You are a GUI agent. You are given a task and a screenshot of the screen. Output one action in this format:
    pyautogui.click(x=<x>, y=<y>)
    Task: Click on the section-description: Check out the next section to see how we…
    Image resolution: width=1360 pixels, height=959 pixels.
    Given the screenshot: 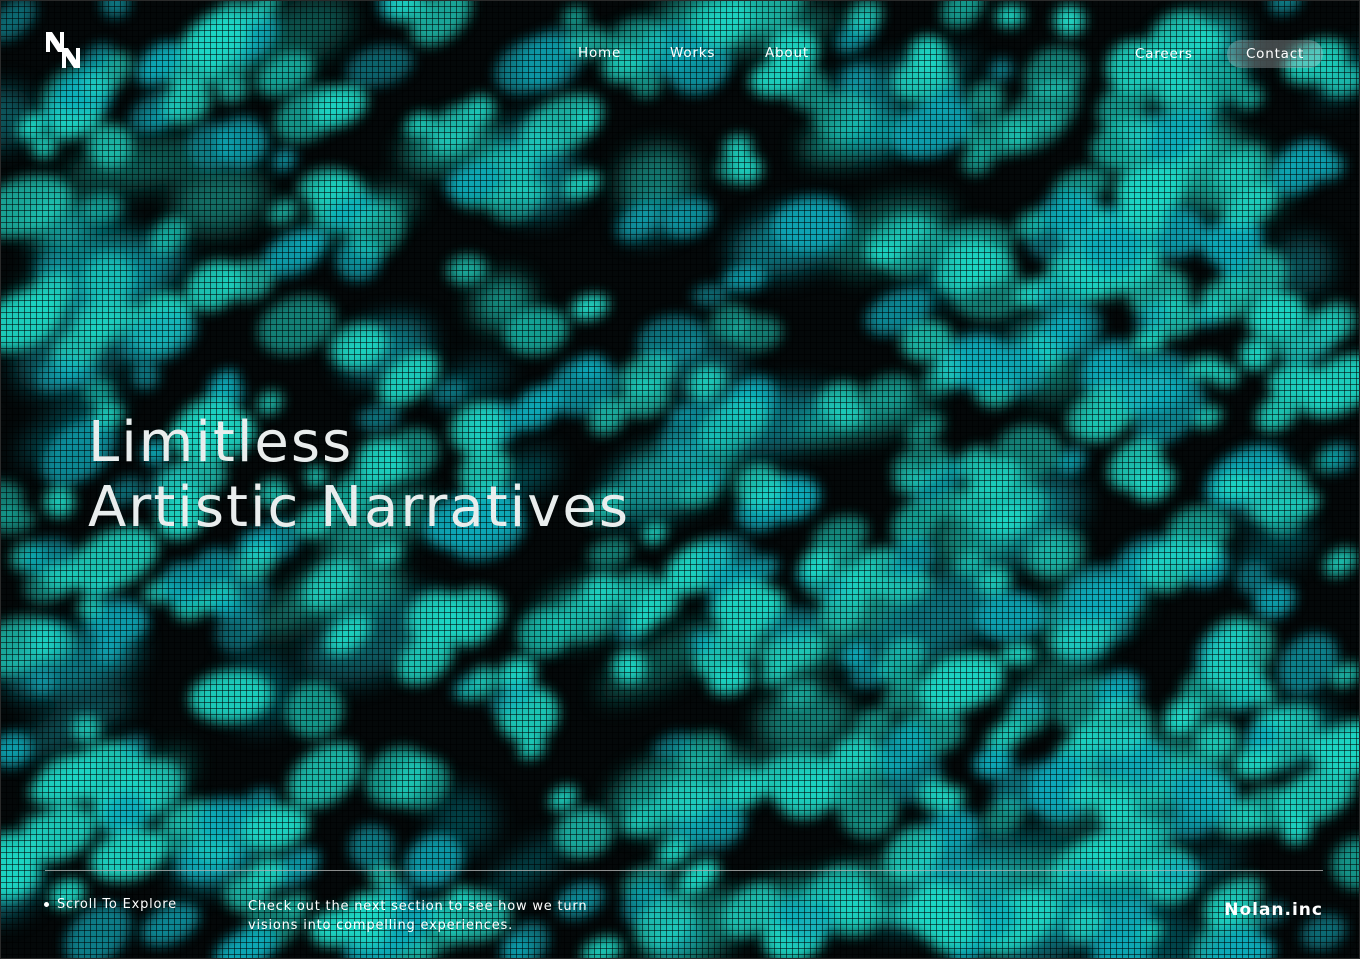 What is the action you would take?
    pyautogui.click(x=418, y=916)
    